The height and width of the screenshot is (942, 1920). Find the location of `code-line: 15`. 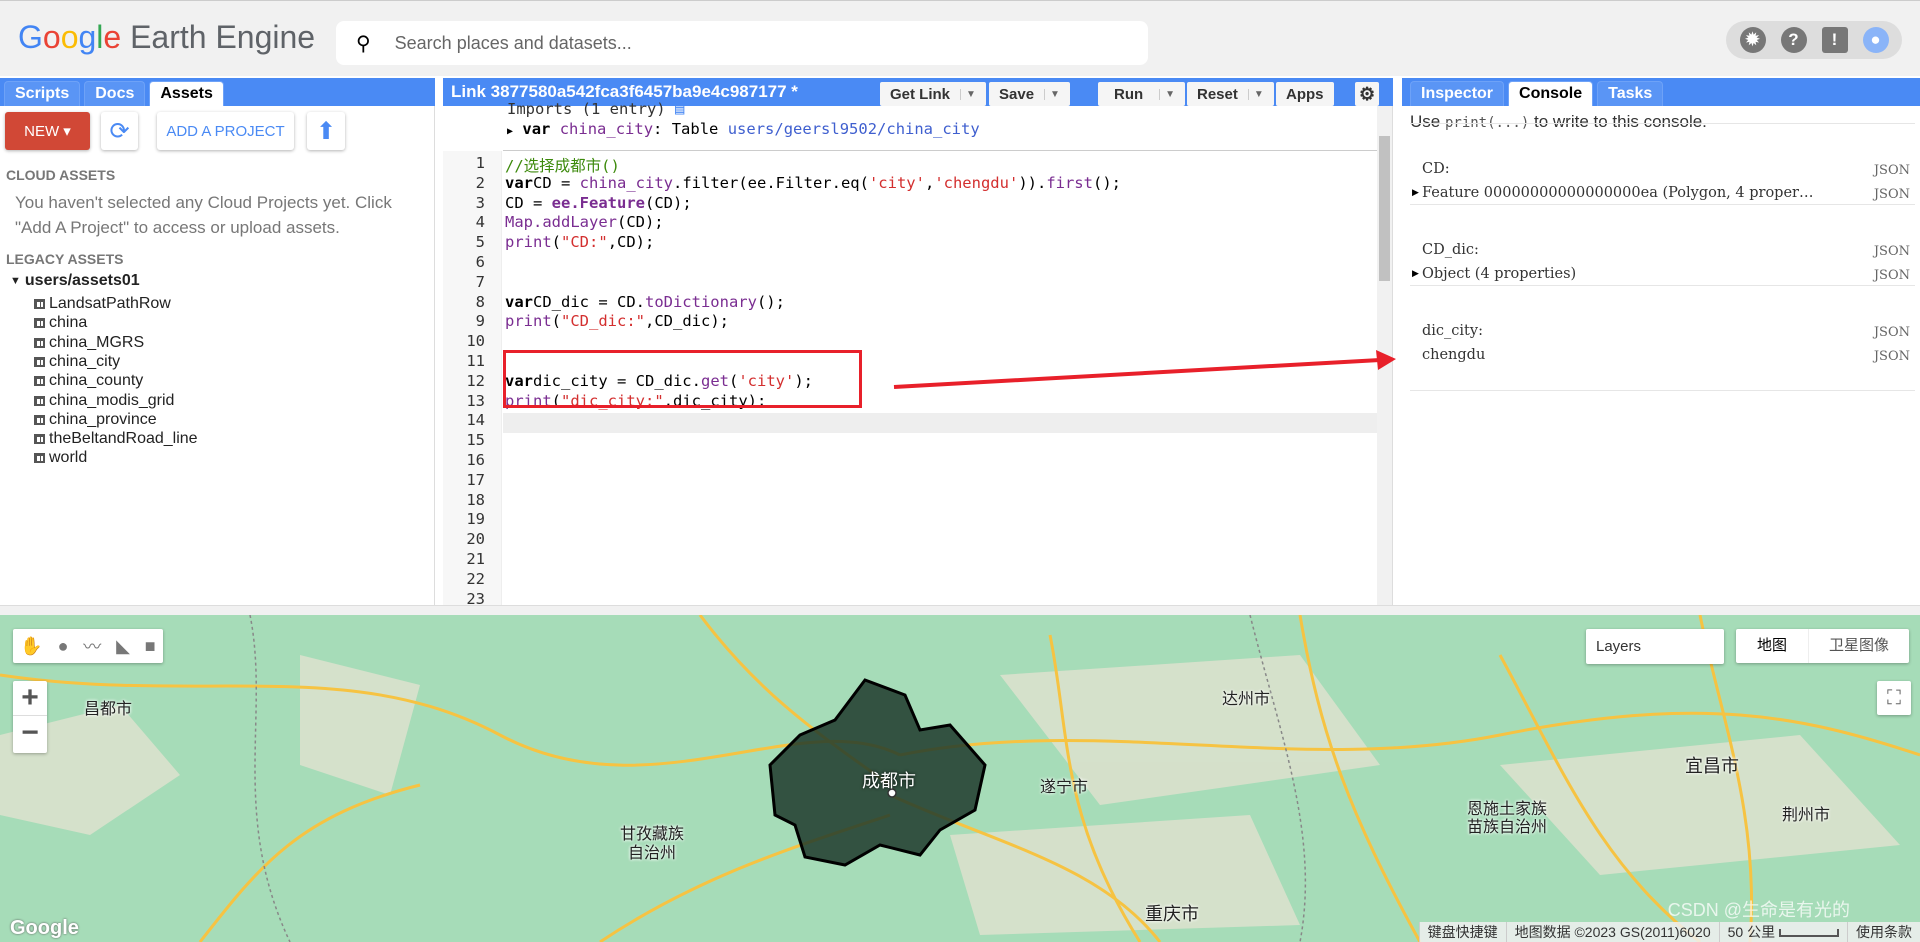

code-line: 15 is located at coordinates (910, 441).